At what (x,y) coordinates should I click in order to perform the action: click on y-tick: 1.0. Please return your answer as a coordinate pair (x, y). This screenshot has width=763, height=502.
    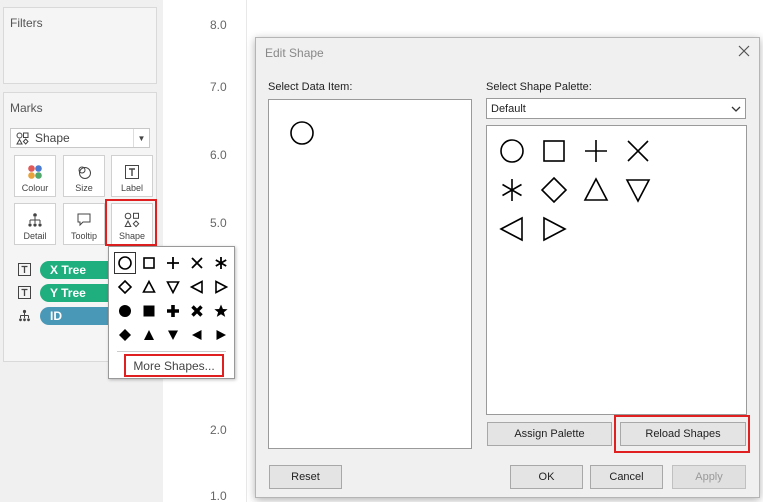
    Looking at the image, I should click on (218, 495).